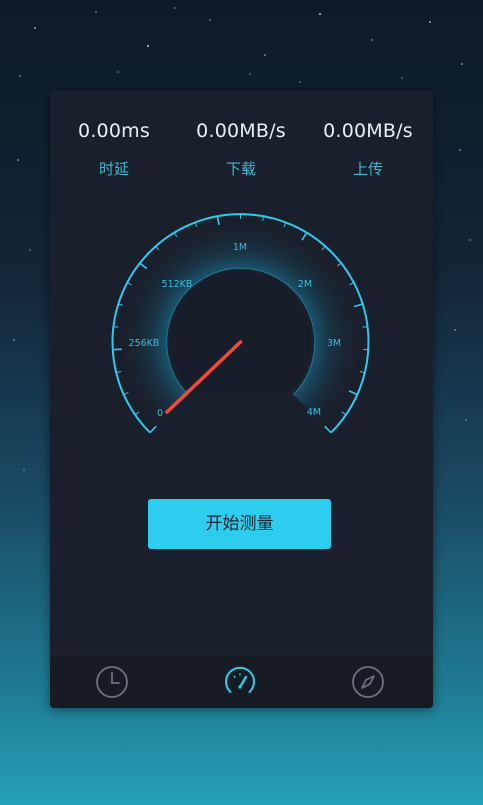  What do you see at coordinates (241, 149) in the screenshot?
I see `download-stat: 0.00MB/s 下载` at bounding box center [241, 149].